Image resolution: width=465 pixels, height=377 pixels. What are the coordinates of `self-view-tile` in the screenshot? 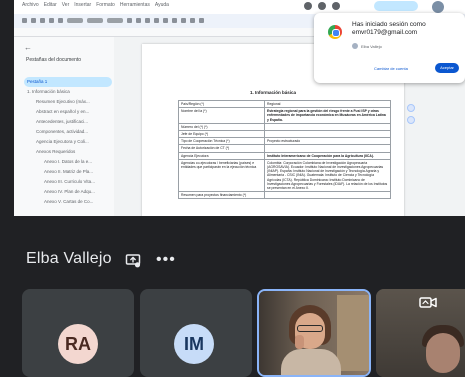 It's located at (420, 333).